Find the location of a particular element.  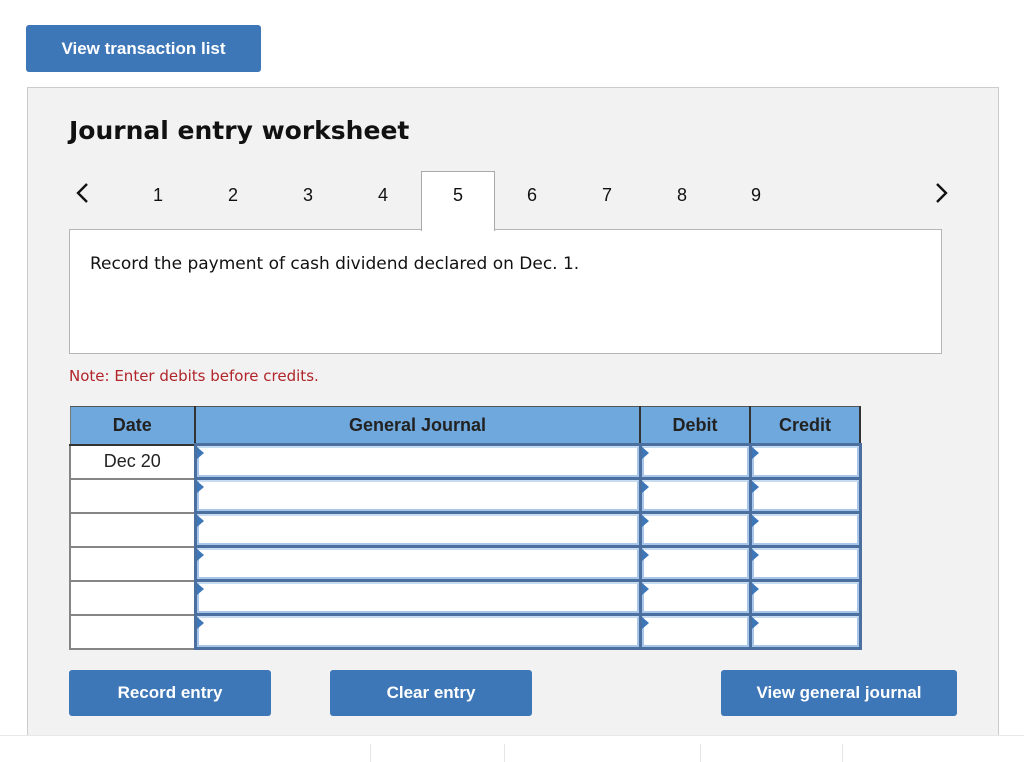

view-general-journal-button: View general journal is located at coordinates (839, 693).